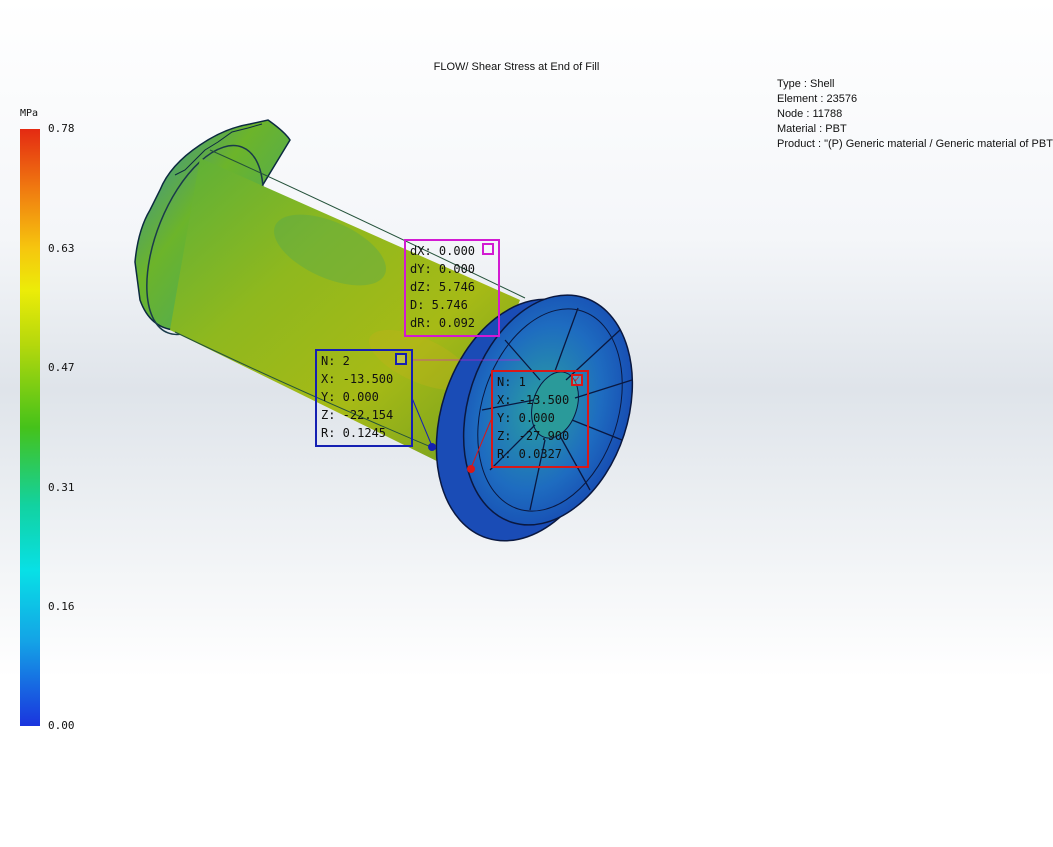 The width and height of the screenshot is (1053, 847). Describe the element at coordinates (350, 397) in the screenshot. I see `probe2-line: Y: 0.000` at that location.